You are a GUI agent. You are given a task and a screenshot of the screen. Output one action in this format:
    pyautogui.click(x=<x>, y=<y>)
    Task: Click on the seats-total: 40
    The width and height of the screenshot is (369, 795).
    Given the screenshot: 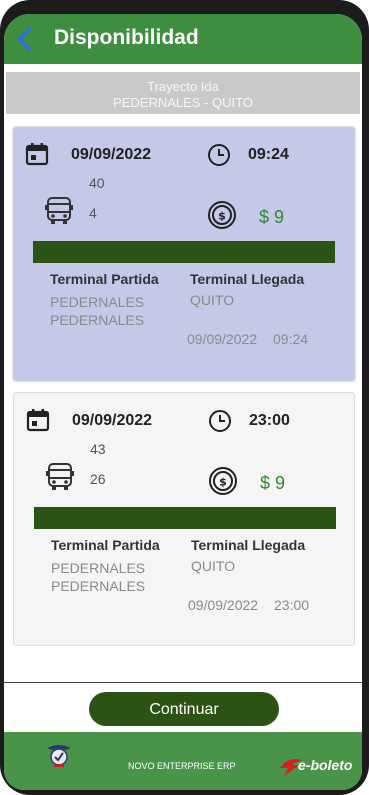 What is the action you would take?
    pyautogui.click(x=97, y=183)
    